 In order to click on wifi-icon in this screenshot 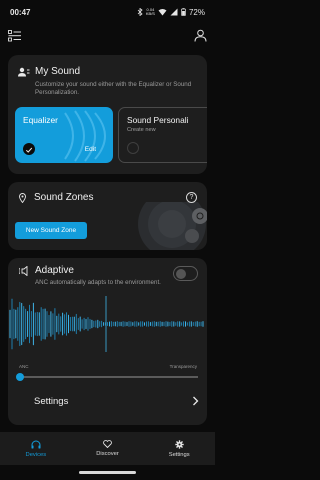, I will do `click(162, 12)`.